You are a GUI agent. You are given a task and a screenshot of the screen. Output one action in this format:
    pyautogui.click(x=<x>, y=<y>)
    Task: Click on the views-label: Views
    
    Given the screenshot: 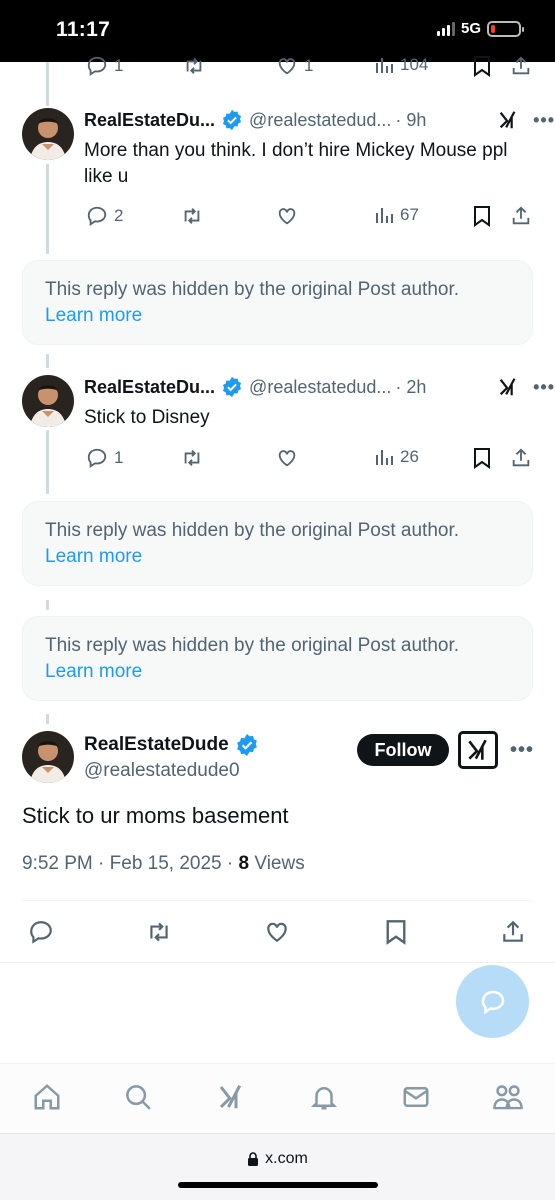 What is the action you would take?
    pyautogui.click(x=277, y=863)
    